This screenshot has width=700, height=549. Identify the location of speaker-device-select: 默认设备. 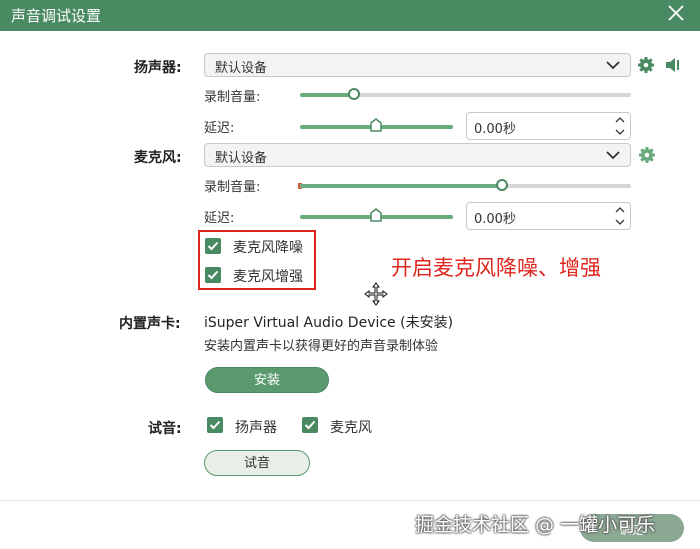
(417, 65).